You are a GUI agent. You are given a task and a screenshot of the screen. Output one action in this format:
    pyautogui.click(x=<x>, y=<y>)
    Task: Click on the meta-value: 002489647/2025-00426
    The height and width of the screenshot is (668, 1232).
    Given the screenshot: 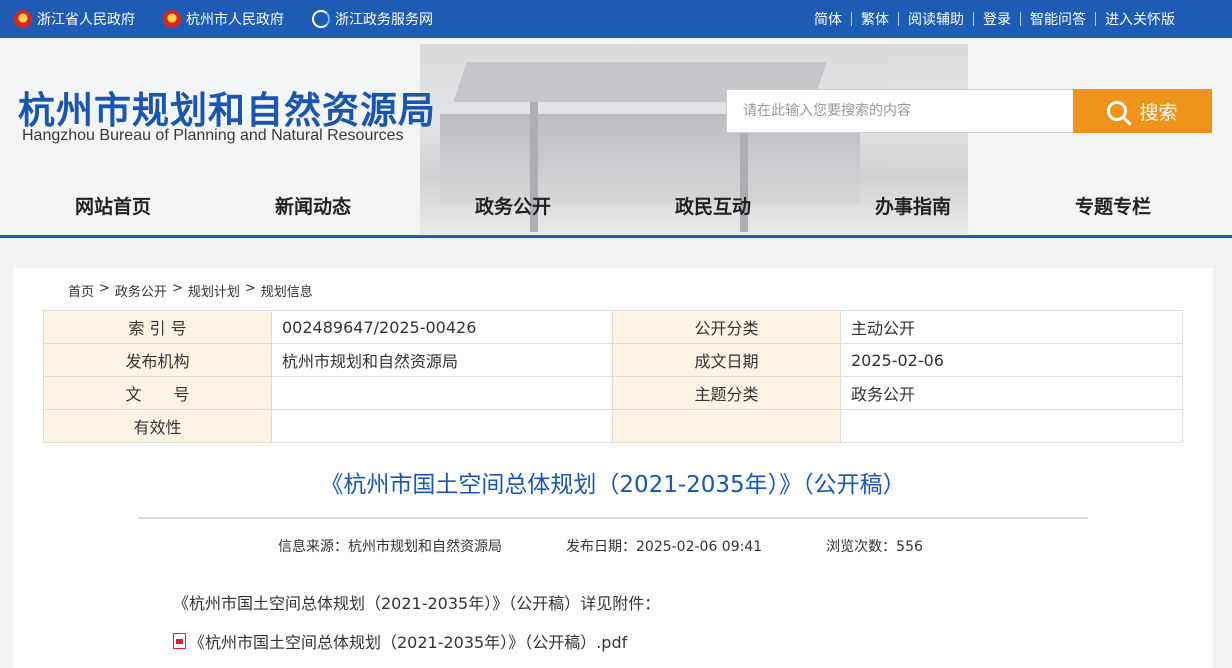 What is the action you would take?
    pyautogui.click(x=442, y=327)
    